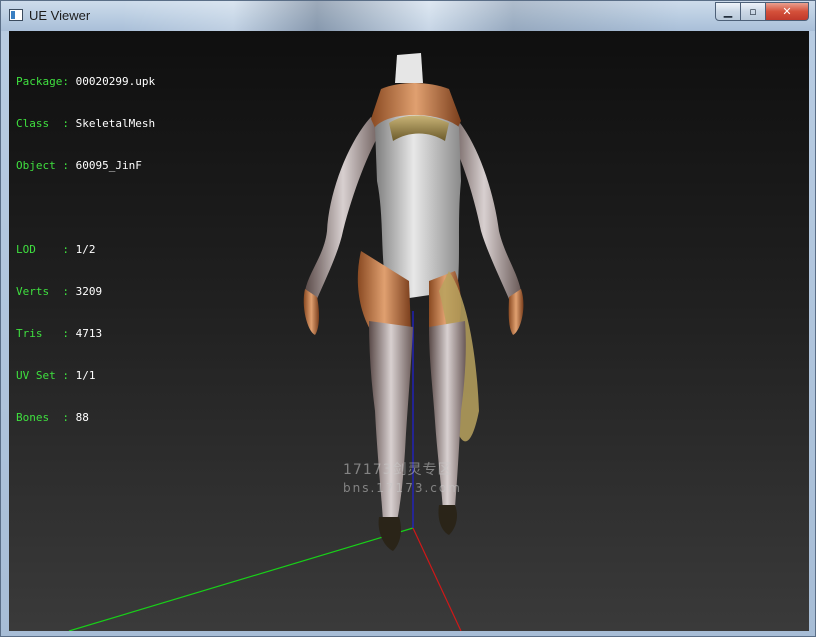 This screenshot has height=637, width=816. I want to click on info-tris-row: Tris : 4713, so click(85, 334).